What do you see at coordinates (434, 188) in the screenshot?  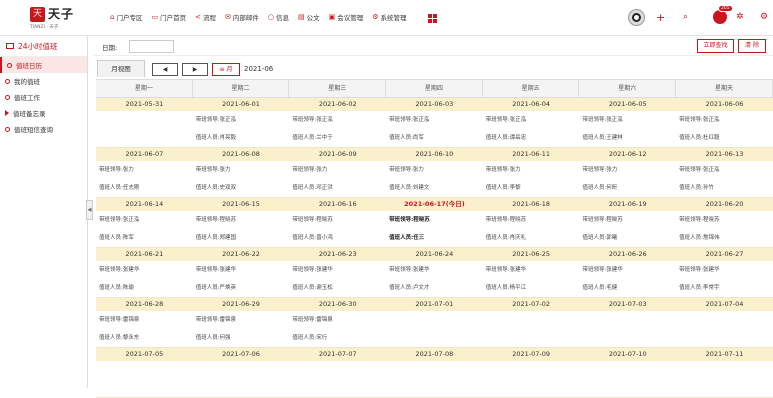 I see `duty-staff: 值班人员:刘建文` at bounding box center [434, 188].